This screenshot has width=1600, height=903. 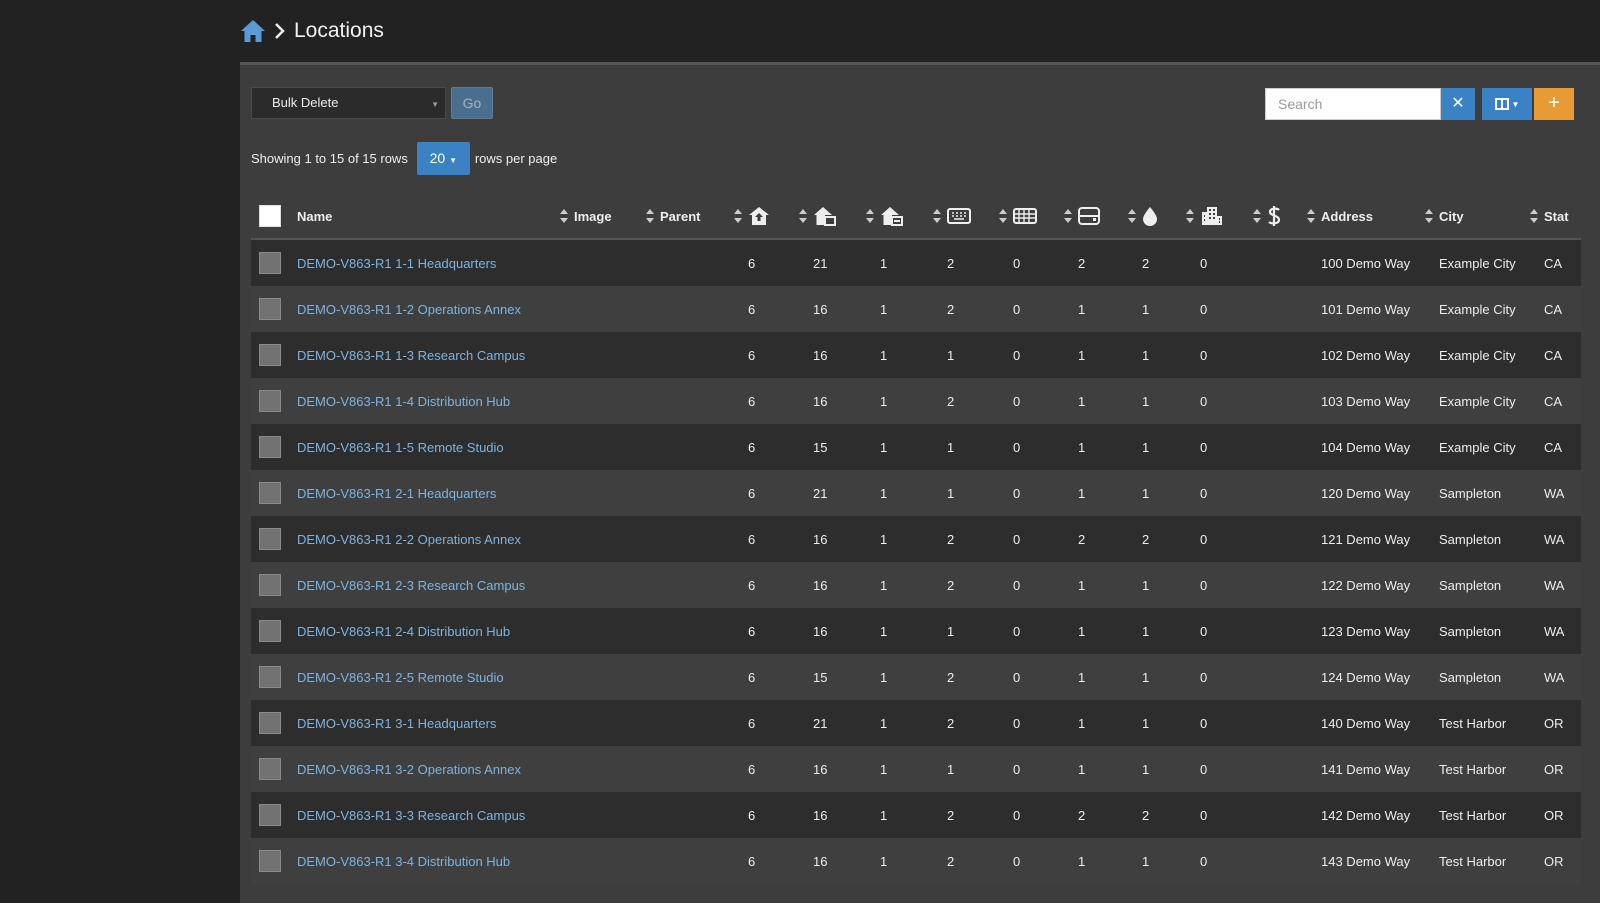 I want to click on name-cell: DEMO-V863-R1 3-1 Headquarters, so click(x=435, y=723).